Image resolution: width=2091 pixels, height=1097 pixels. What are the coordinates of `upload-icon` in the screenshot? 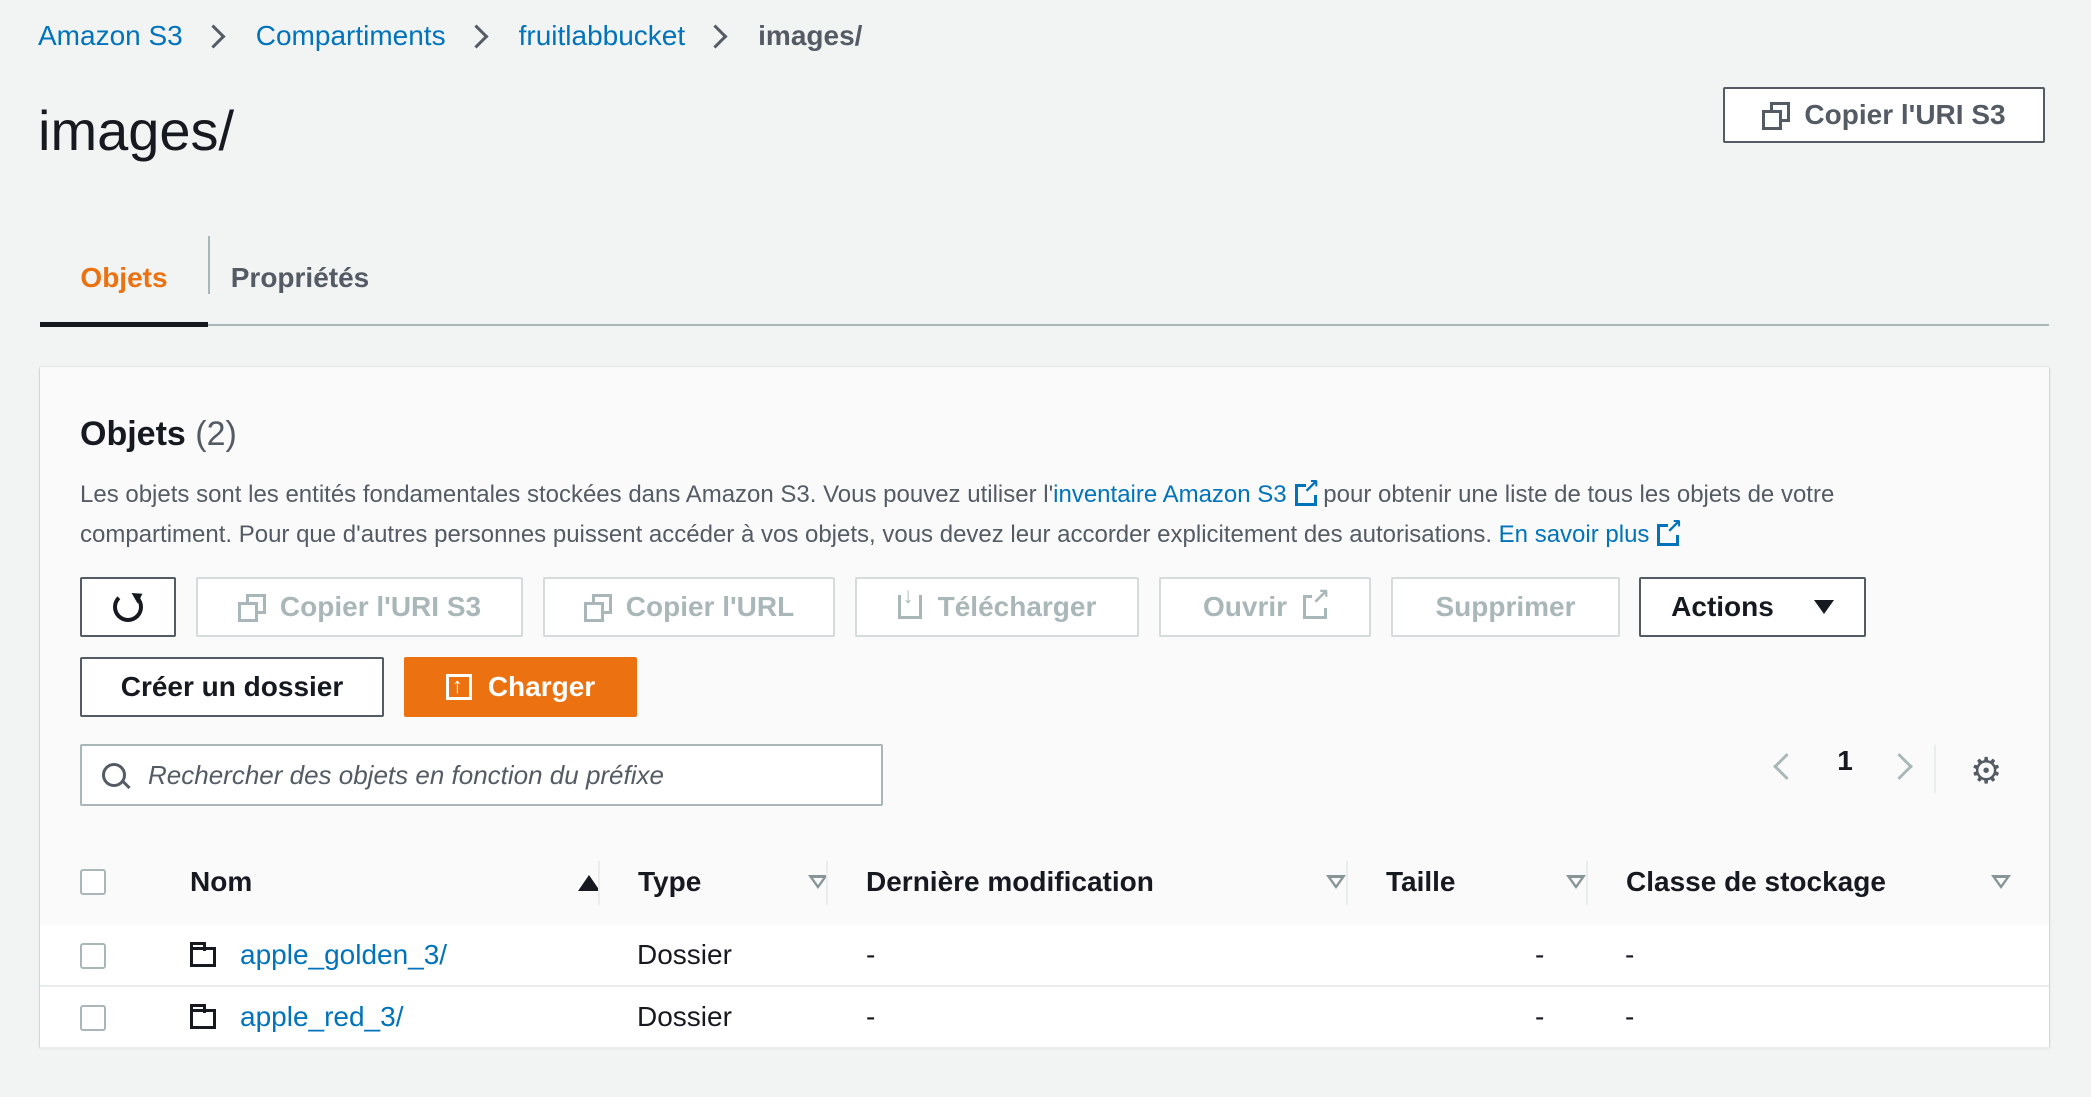 It's located at (458, 686).